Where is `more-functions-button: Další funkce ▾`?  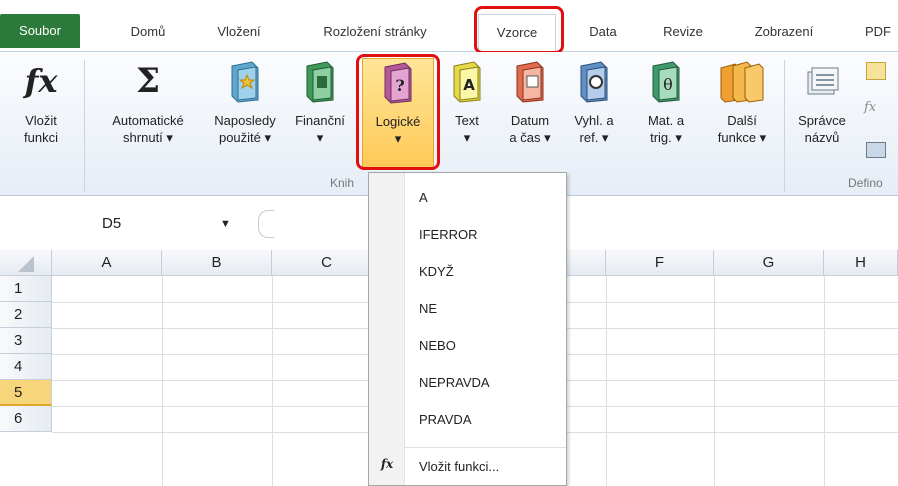 more-functions-button: Další funkce ▾ is located at coordinates (742, 118).